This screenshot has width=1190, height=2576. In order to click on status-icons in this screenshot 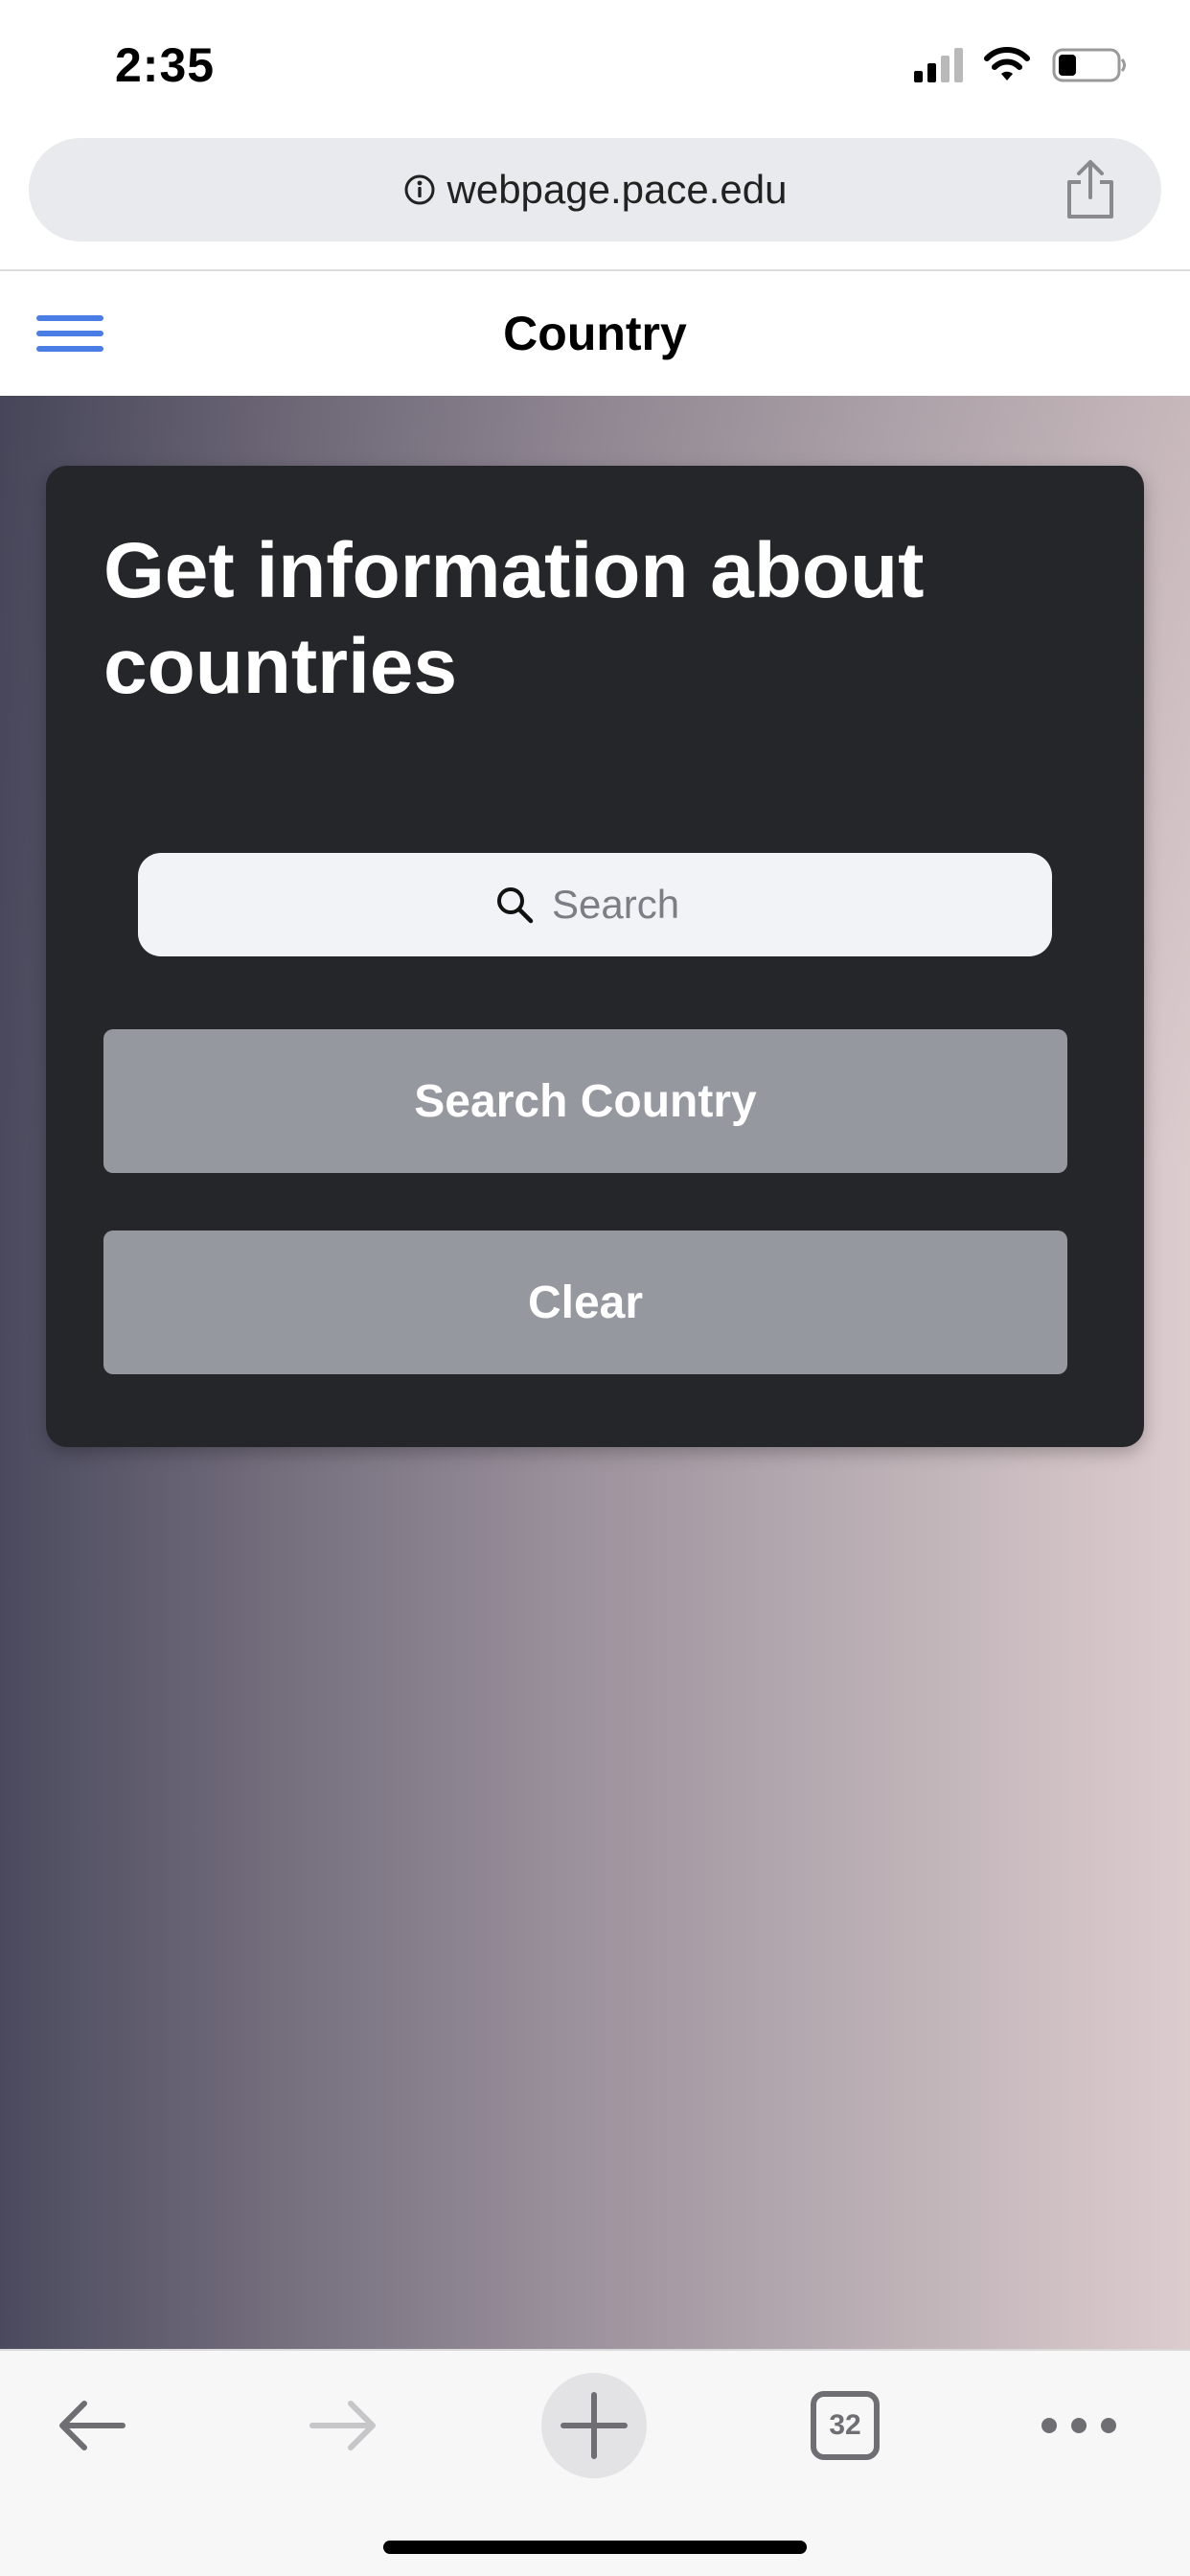, I will do `click(1020, 65)`.